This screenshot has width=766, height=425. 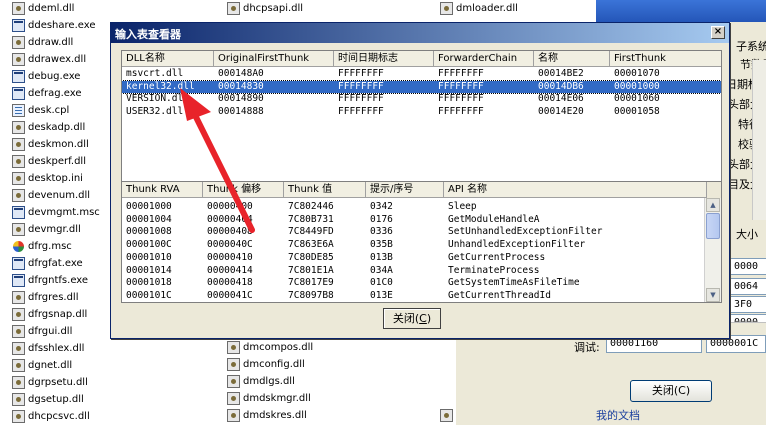 I want to click on file-name: ddeshare.exe, so click(x=62, y=25).